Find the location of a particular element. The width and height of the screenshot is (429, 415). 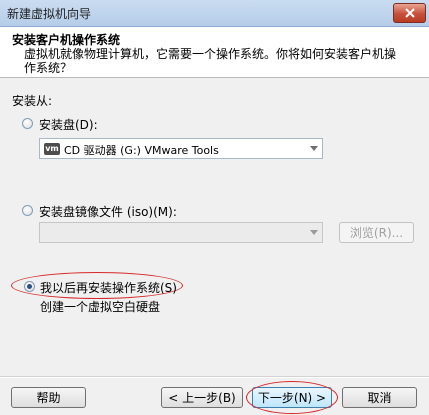

install-later-description: 创建一个虚拟空白硬盘 is located at coordinates (100, 307).